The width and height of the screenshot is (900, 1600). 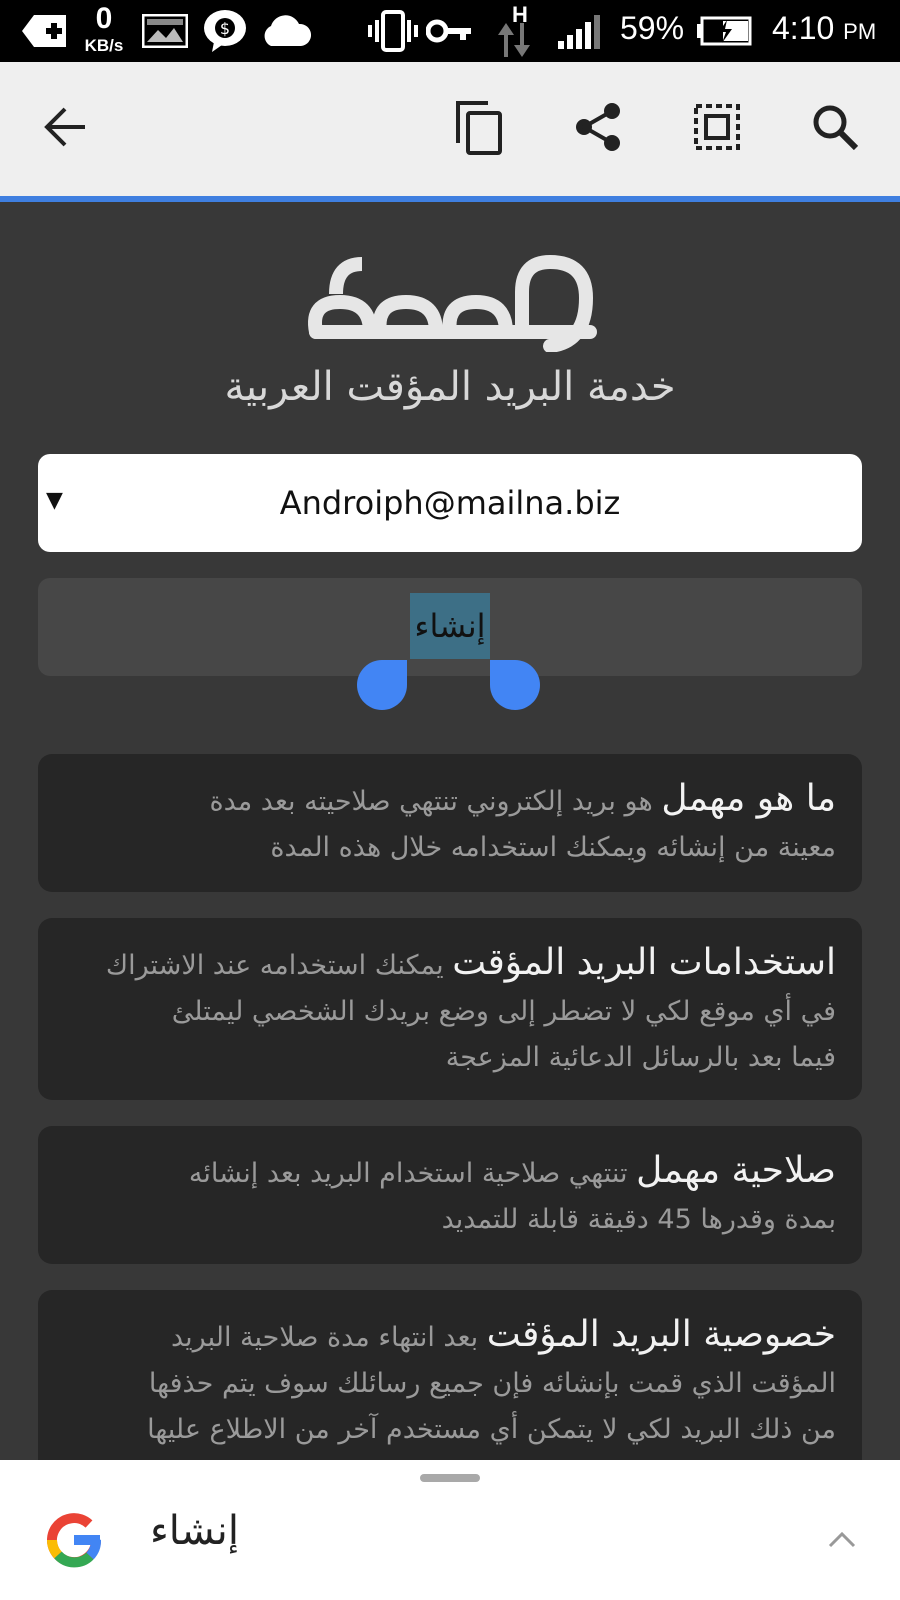 What do you see at coordinates (514, 40) in the screenshot?
I see `data-arrows-icon` at bounding box center [514, 40].